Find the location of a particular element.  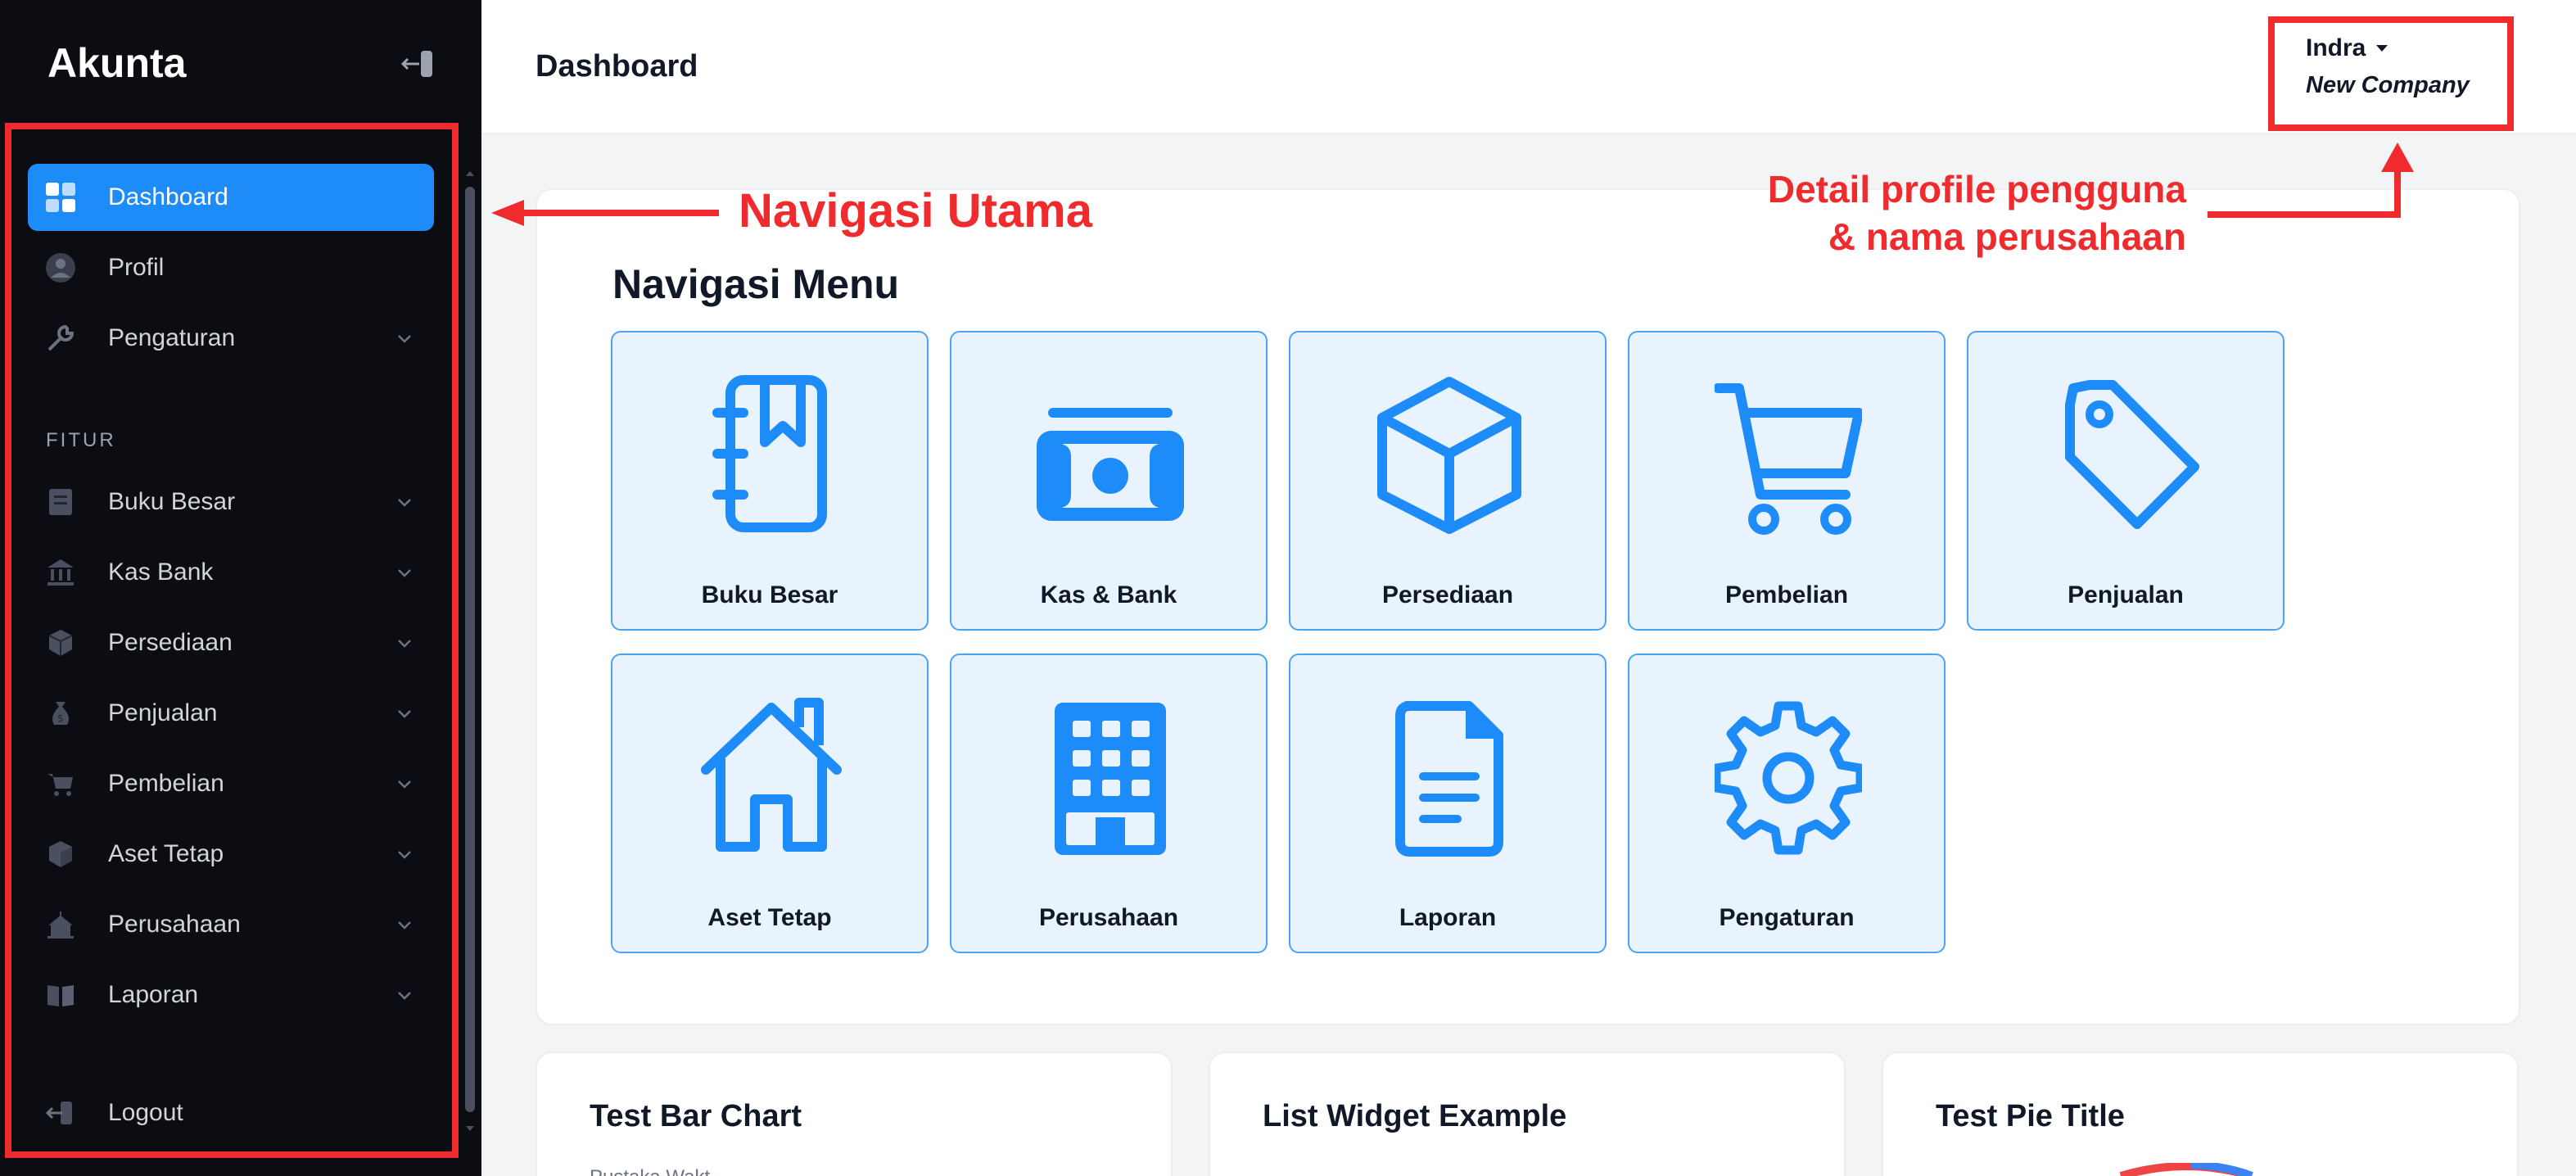

collapse-sidebar-button is located at coordinates (418, 63).